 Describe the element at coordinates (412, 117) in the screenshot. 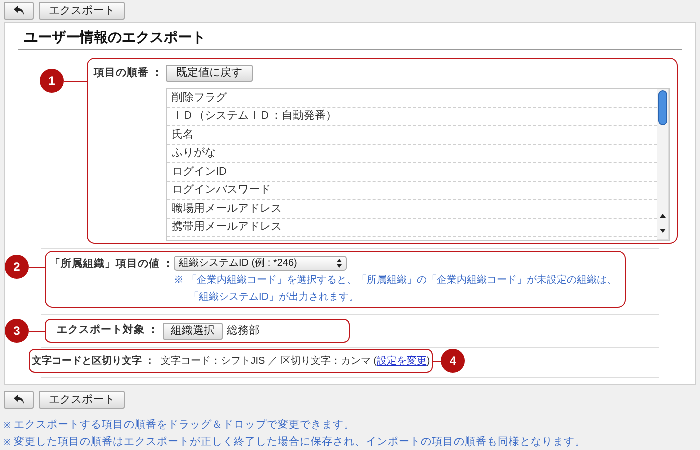

I see `list-item: ＩＤ（システムＩＤ：自動発番）` at that location.